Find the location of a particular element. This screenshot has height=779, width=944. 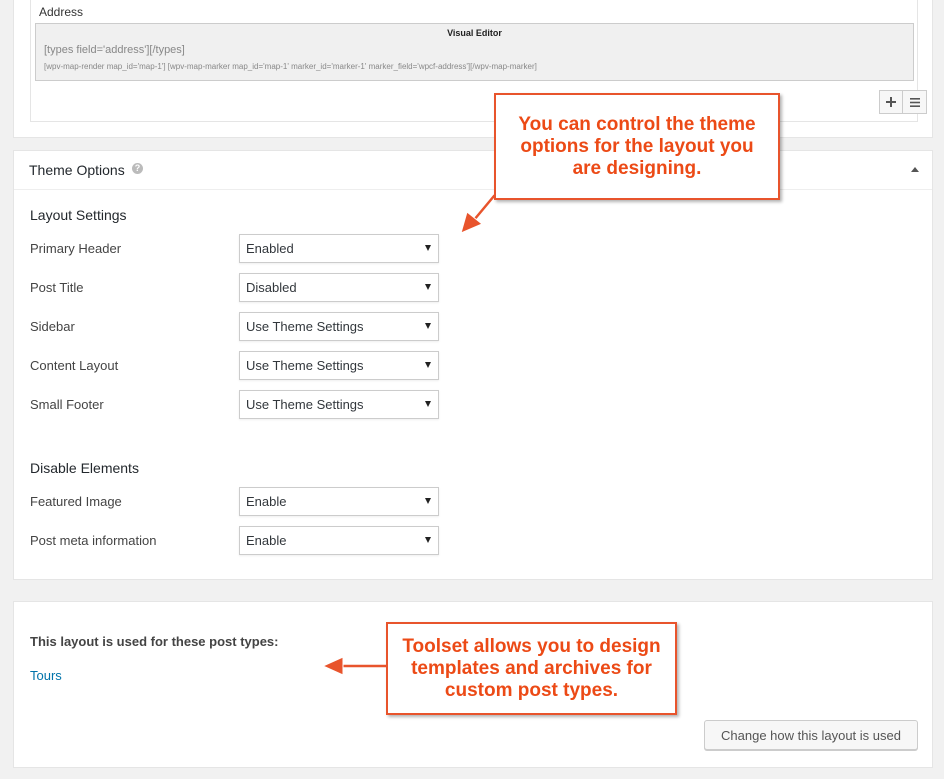

post-title-value: Disabled is located at coordinates (271, 287).